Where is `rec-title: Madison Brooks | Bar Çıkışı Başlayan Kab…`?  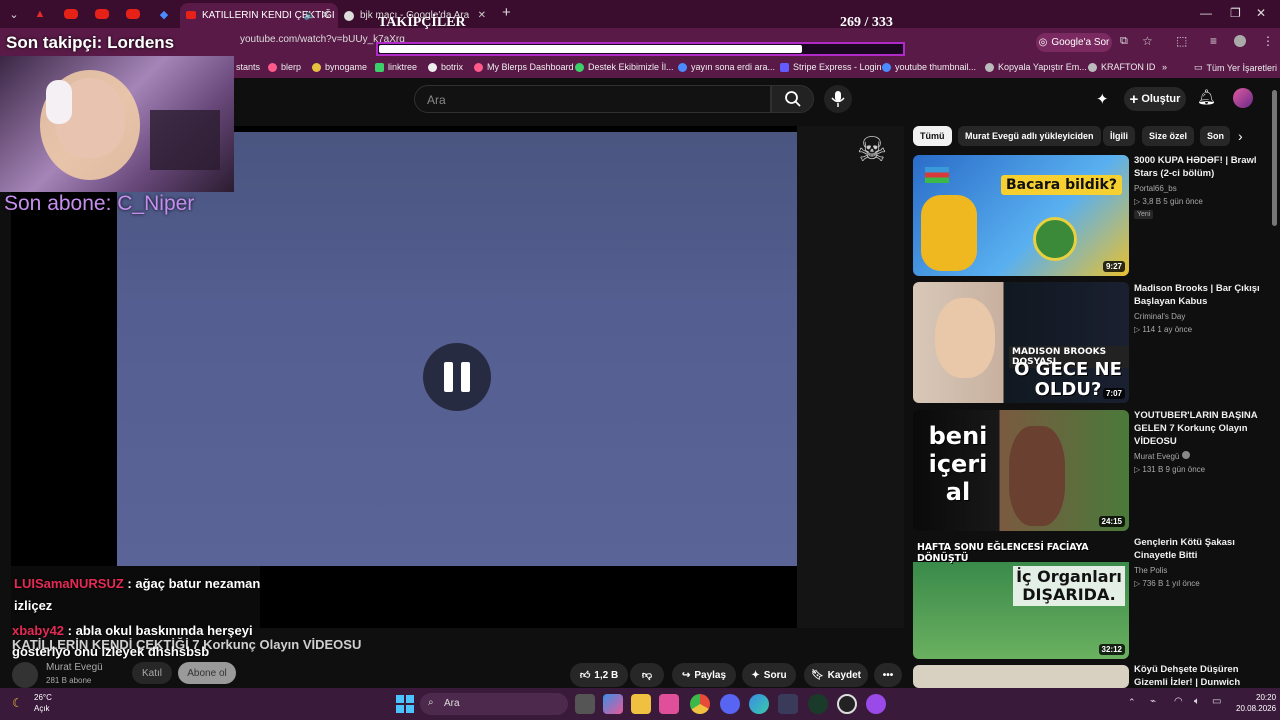
rec-title: Madison Brooks | Bar Çıkışı Başlayan Kab… is located at coordinates (1199, 295).